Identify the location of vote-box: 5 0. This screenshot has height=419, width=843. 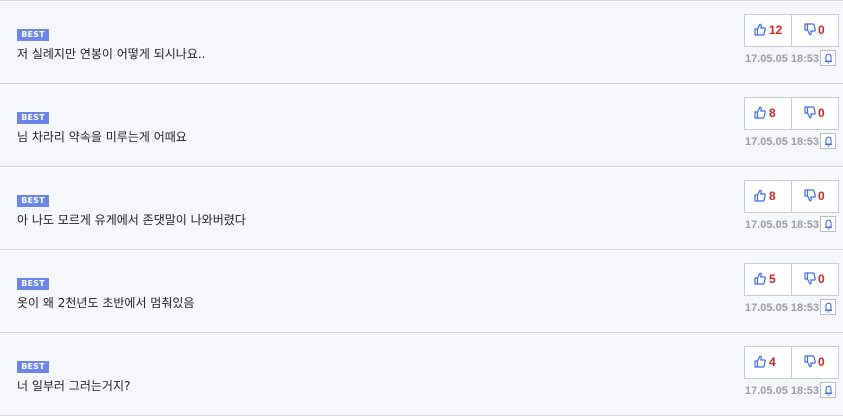
(791, 279).